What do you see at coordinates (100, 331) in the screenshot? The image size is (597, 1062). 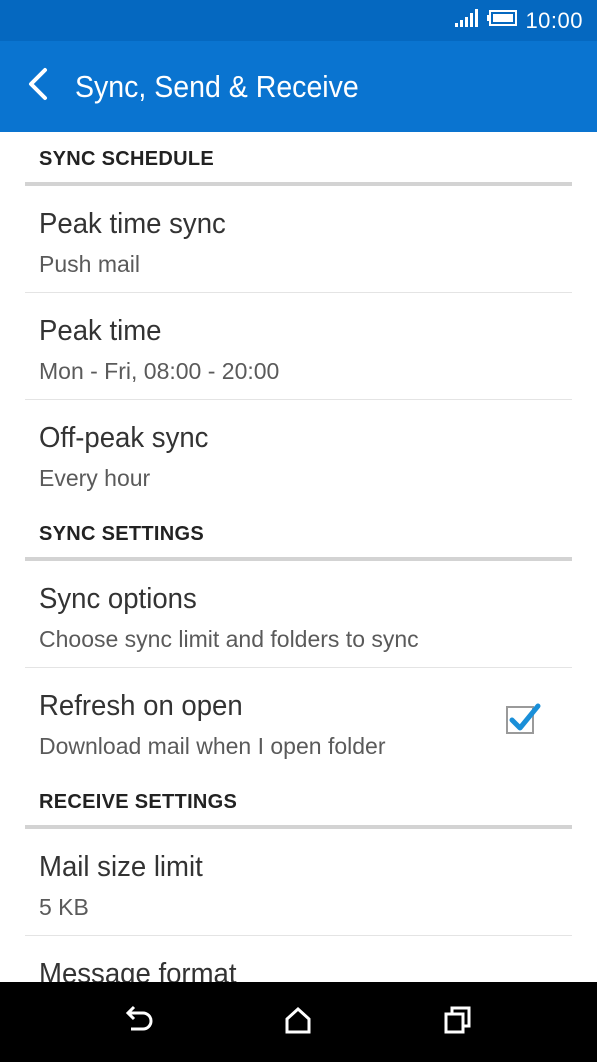 I see `setting-title: Peak time` at bounding box center [100, 331].